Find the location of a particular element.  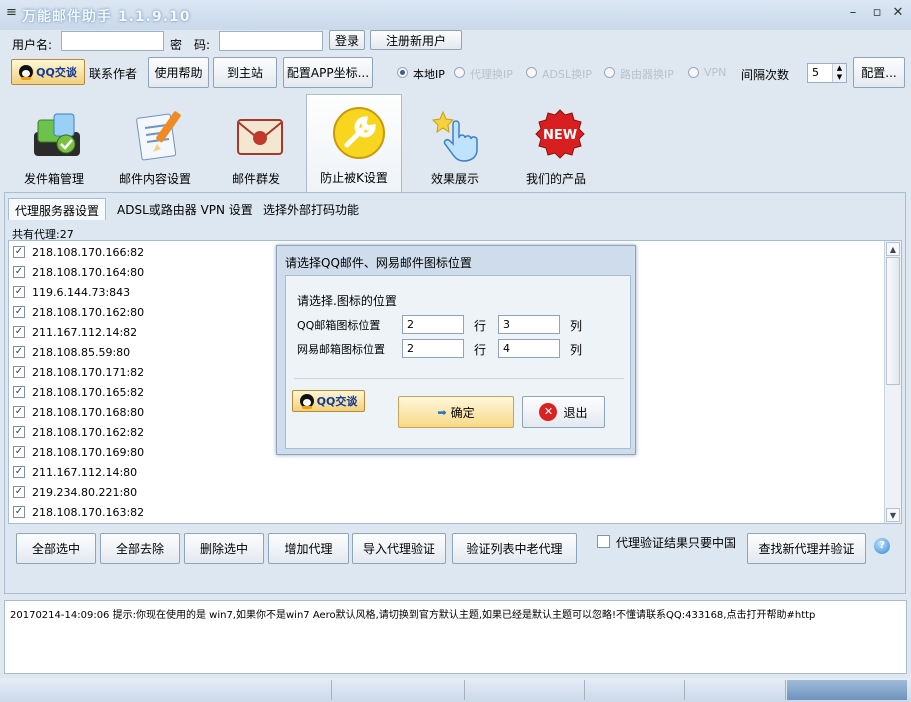

tab-proxy-settings: 代理服务器设置 is located at coordinates (57, 209).